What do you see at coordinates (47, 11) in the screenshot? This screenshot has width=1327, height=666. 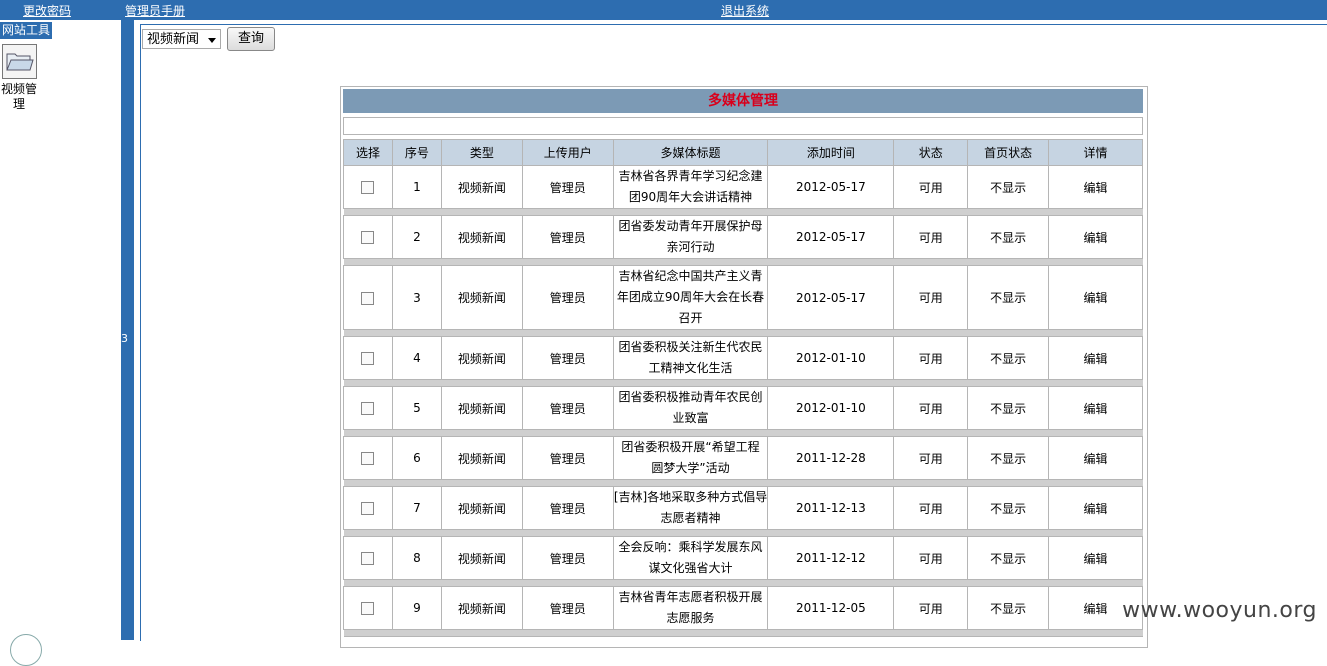 I see `change-password-link: 更改密码` at bounding box center [47, 11].